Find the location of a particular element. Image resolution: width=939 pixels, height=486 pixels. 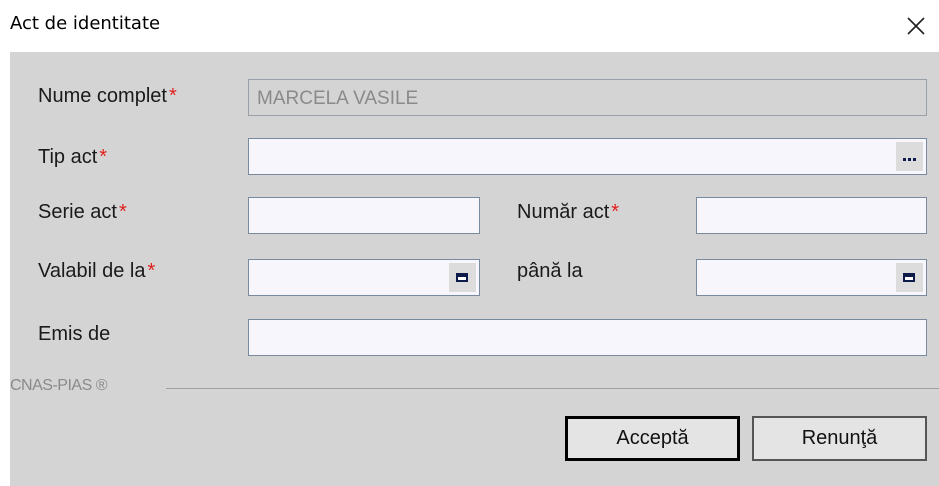

doc-number-field is located at coordinates (811, 215).